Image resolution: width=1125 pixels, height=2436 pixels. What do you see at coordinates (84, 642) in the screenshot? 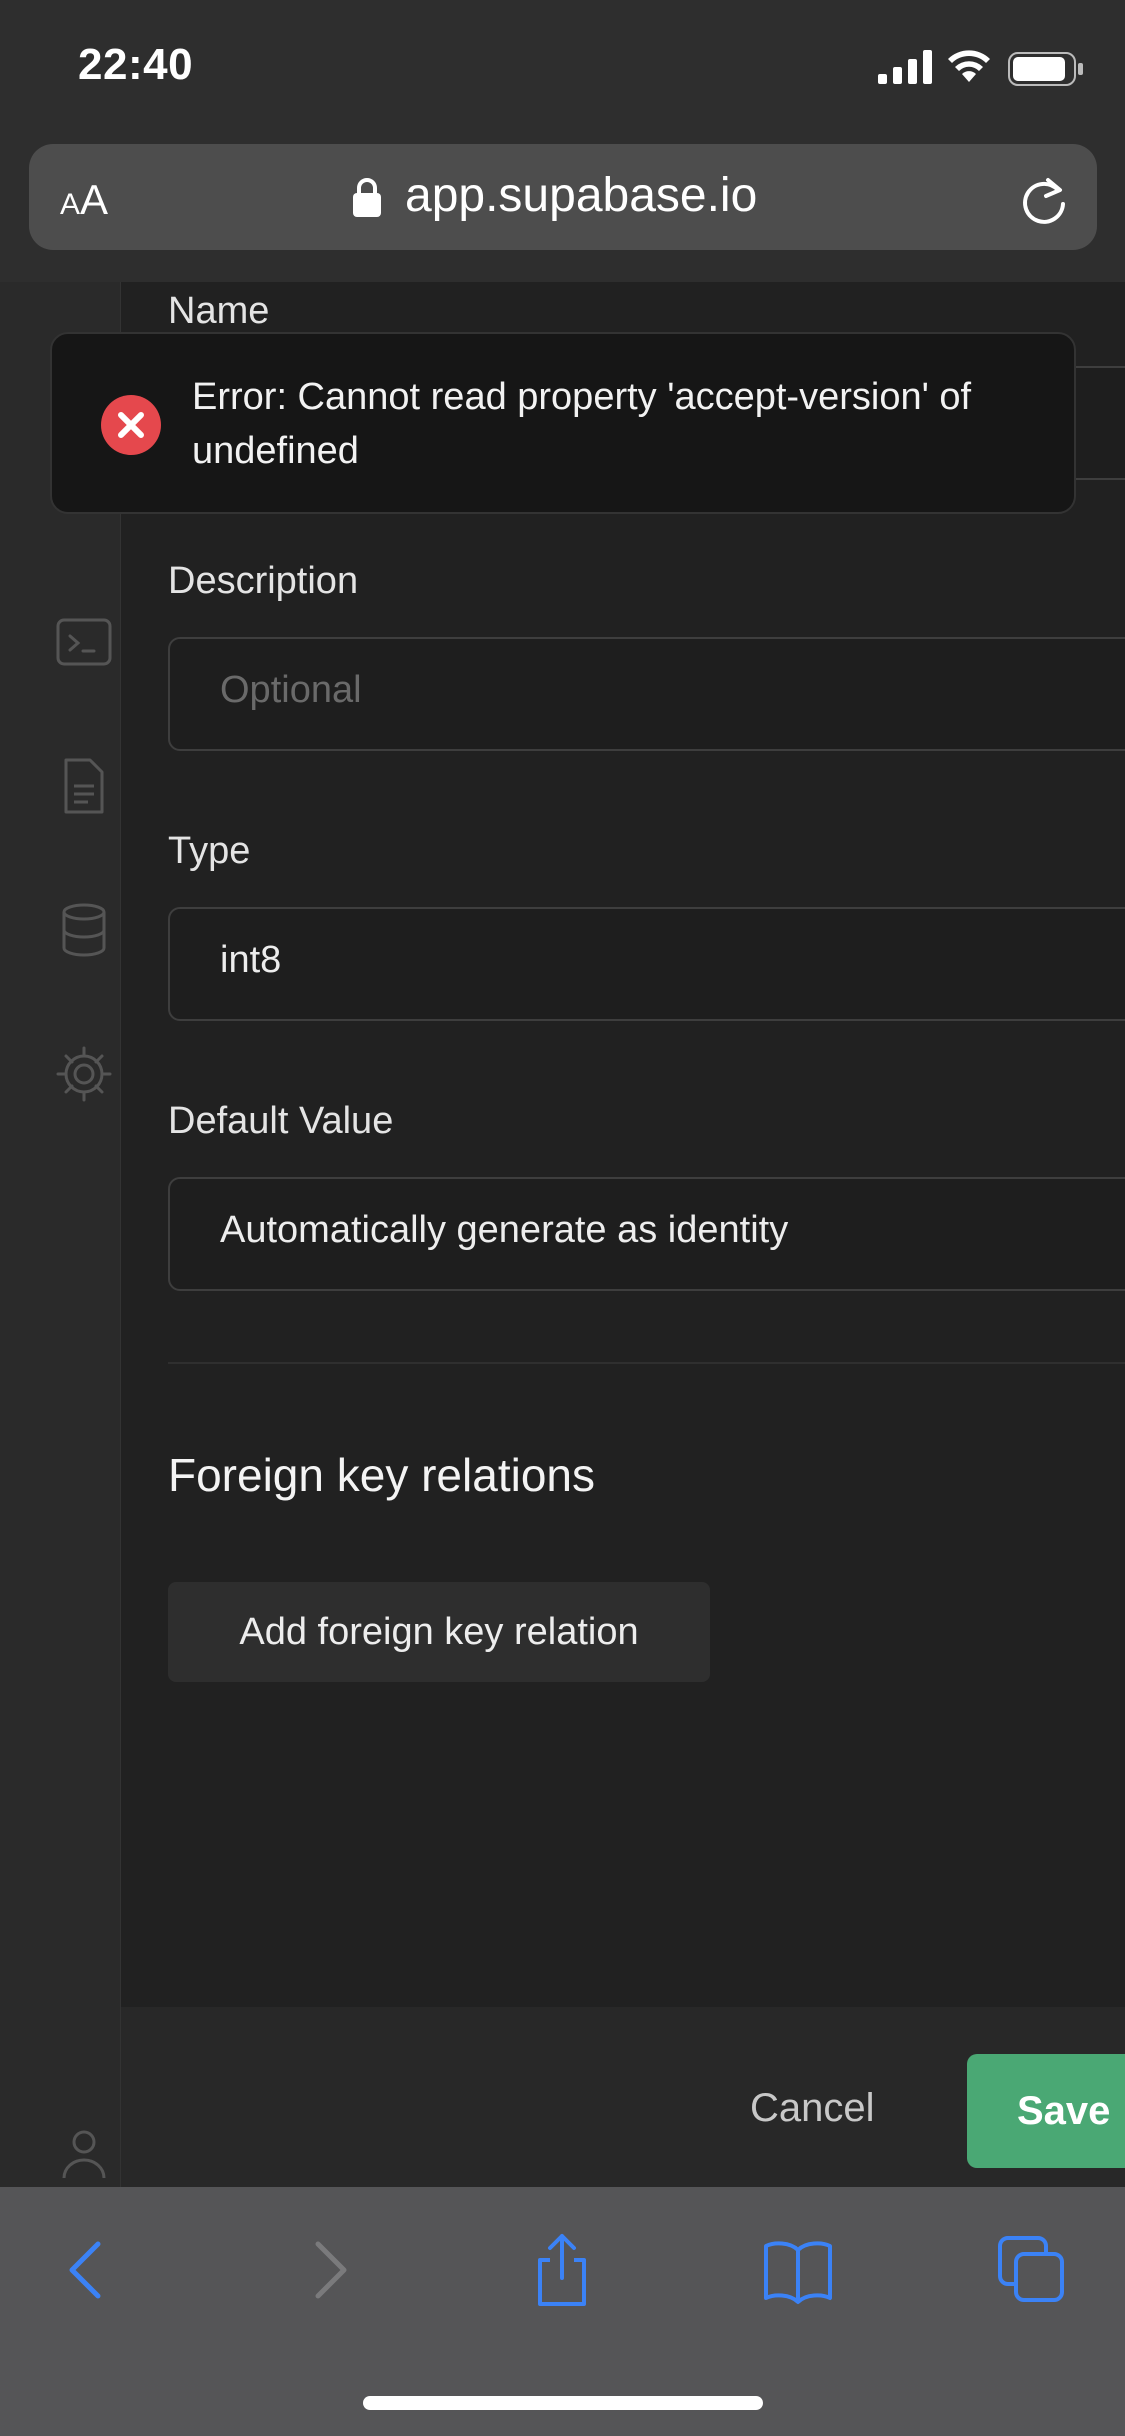
I see `terminal-icon` at bounding box center [84, 642].